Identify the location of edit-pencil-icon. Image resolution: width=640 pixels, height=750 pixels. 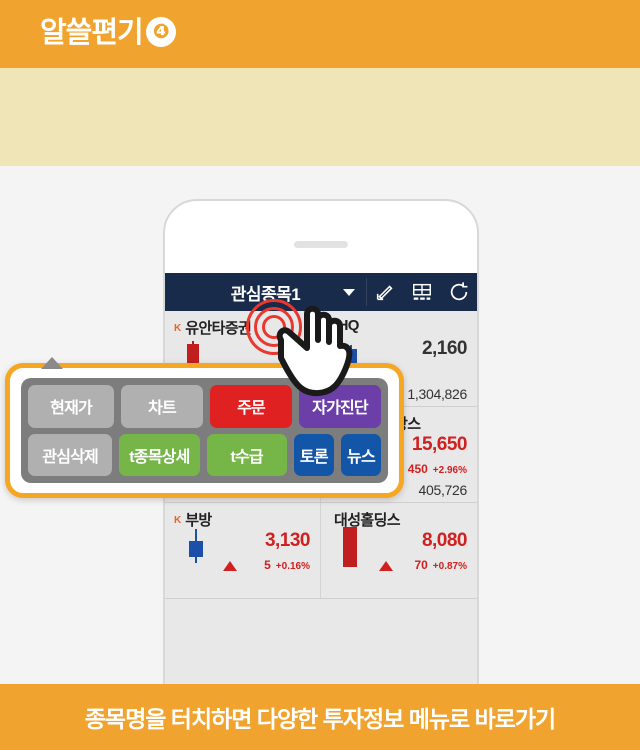
(385, 292).